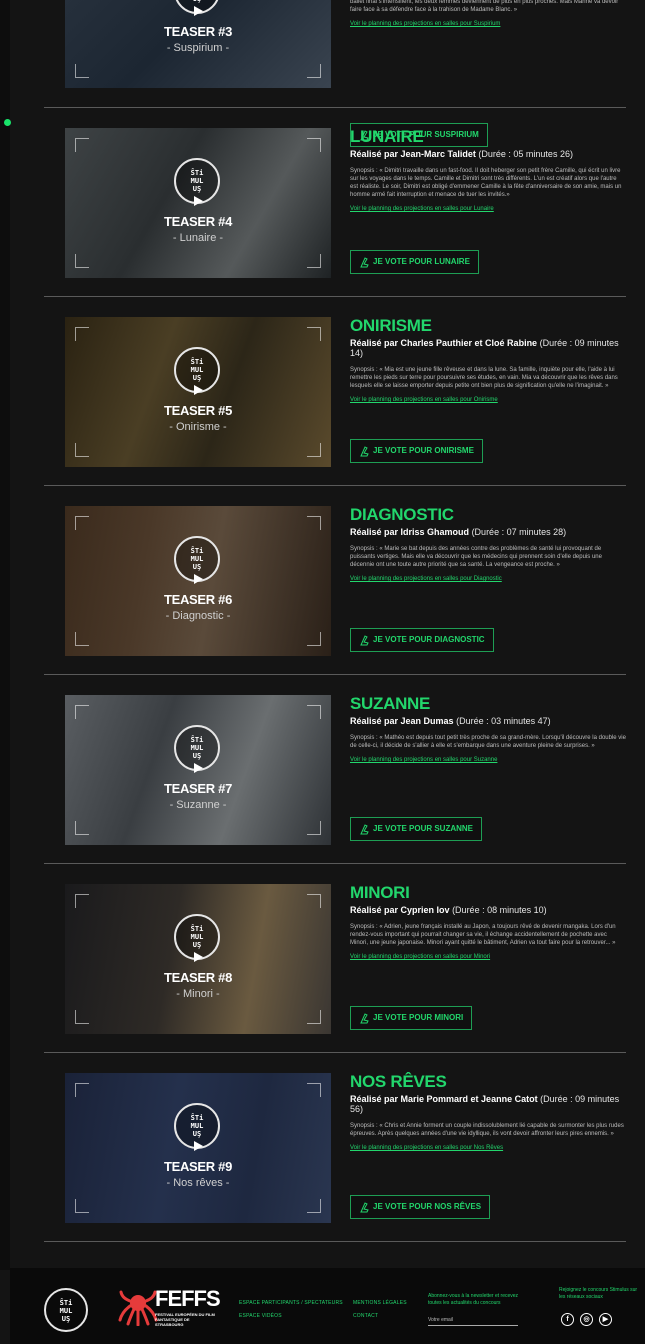 The height and width of the screenshot is (1344, 645). What do you see at coordinates (421, 261) in the screenshot?
I see `vote-button-label: JE VOTE POUR LUNAIRE` at bounding box center [421, 261].